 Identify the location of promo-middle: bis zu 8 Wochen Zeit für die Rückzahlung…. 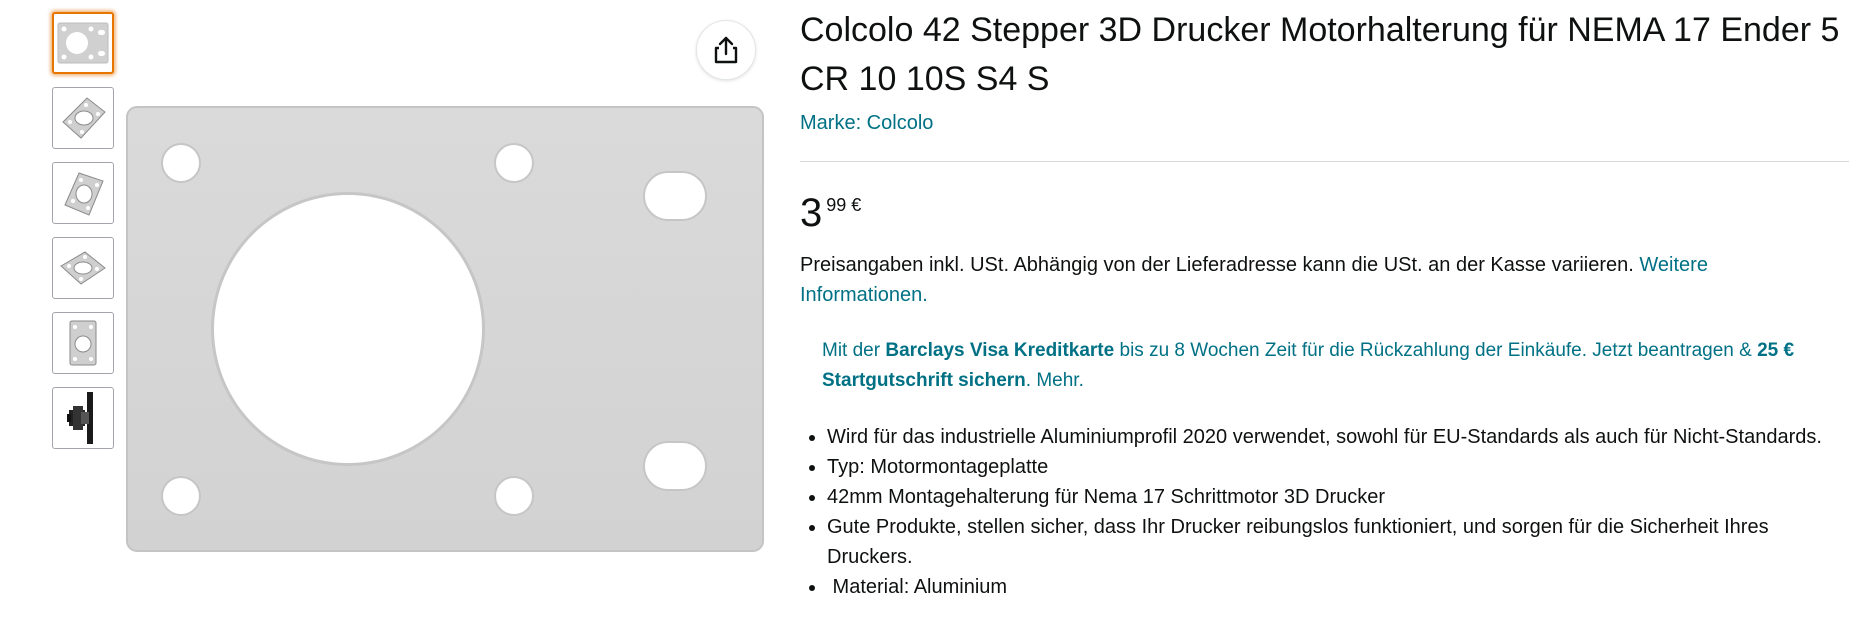
(1436, 350).